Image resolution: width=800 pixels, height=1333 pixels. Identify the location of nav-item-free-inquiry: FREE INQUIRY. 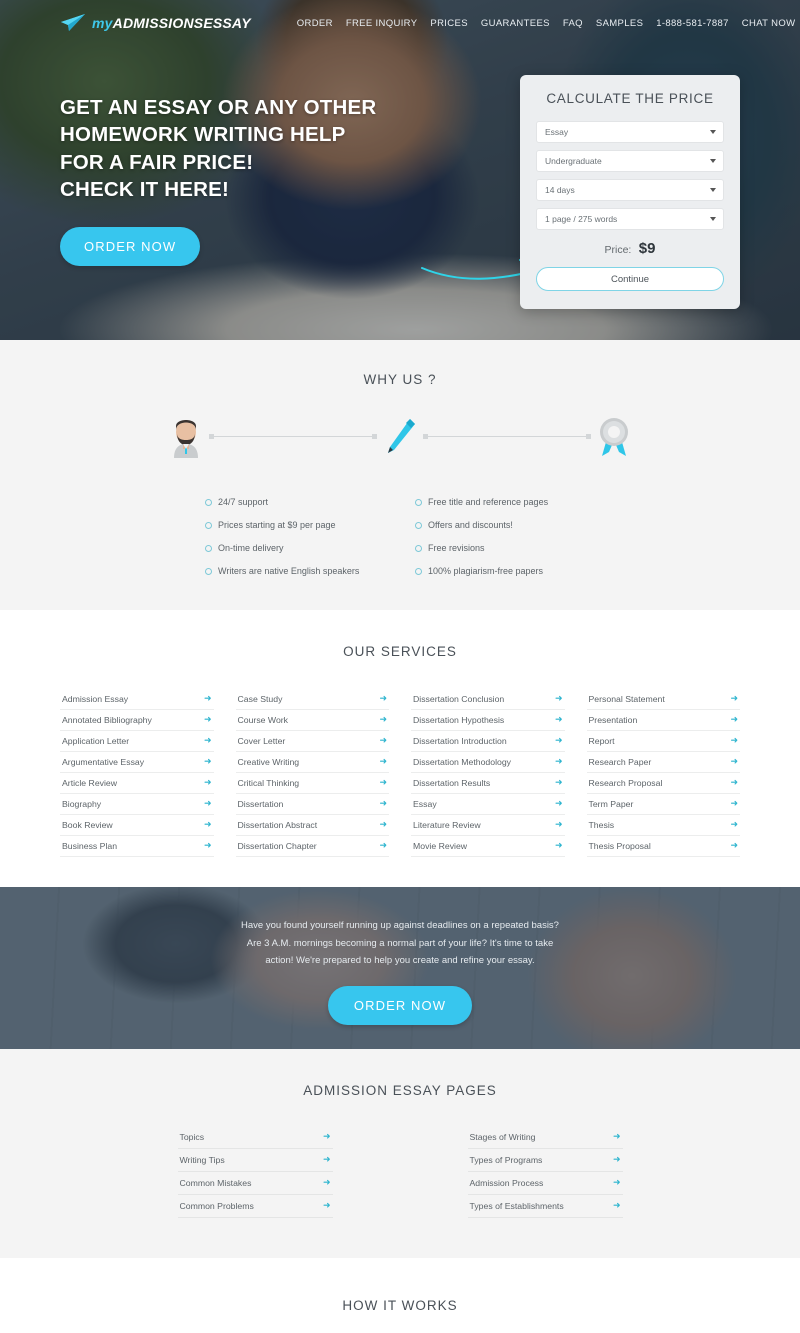
(382, 23).